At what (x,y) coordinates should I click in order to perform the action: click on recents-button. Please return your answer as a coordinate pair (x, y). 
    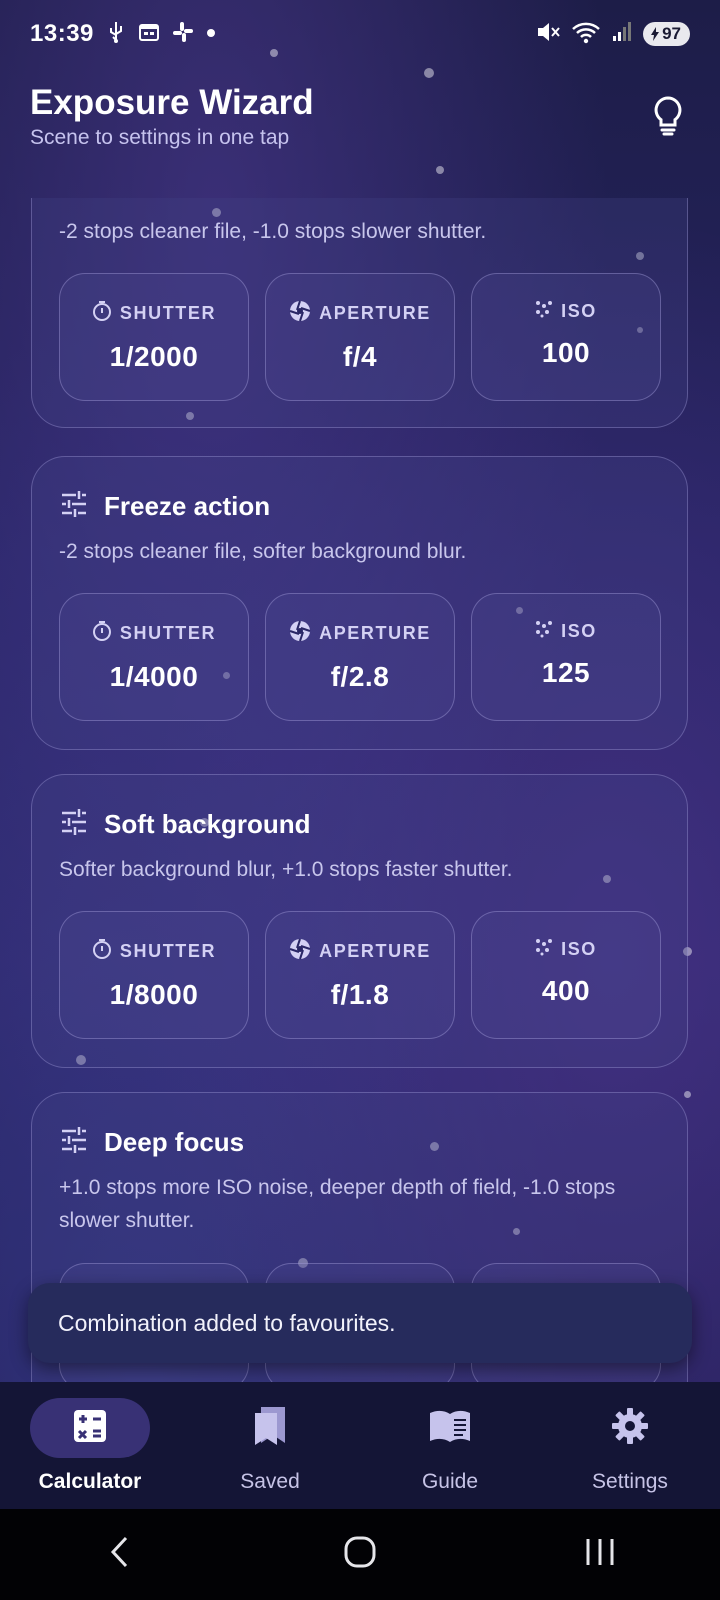
    Looking at the image, I should click on (600, 1555).